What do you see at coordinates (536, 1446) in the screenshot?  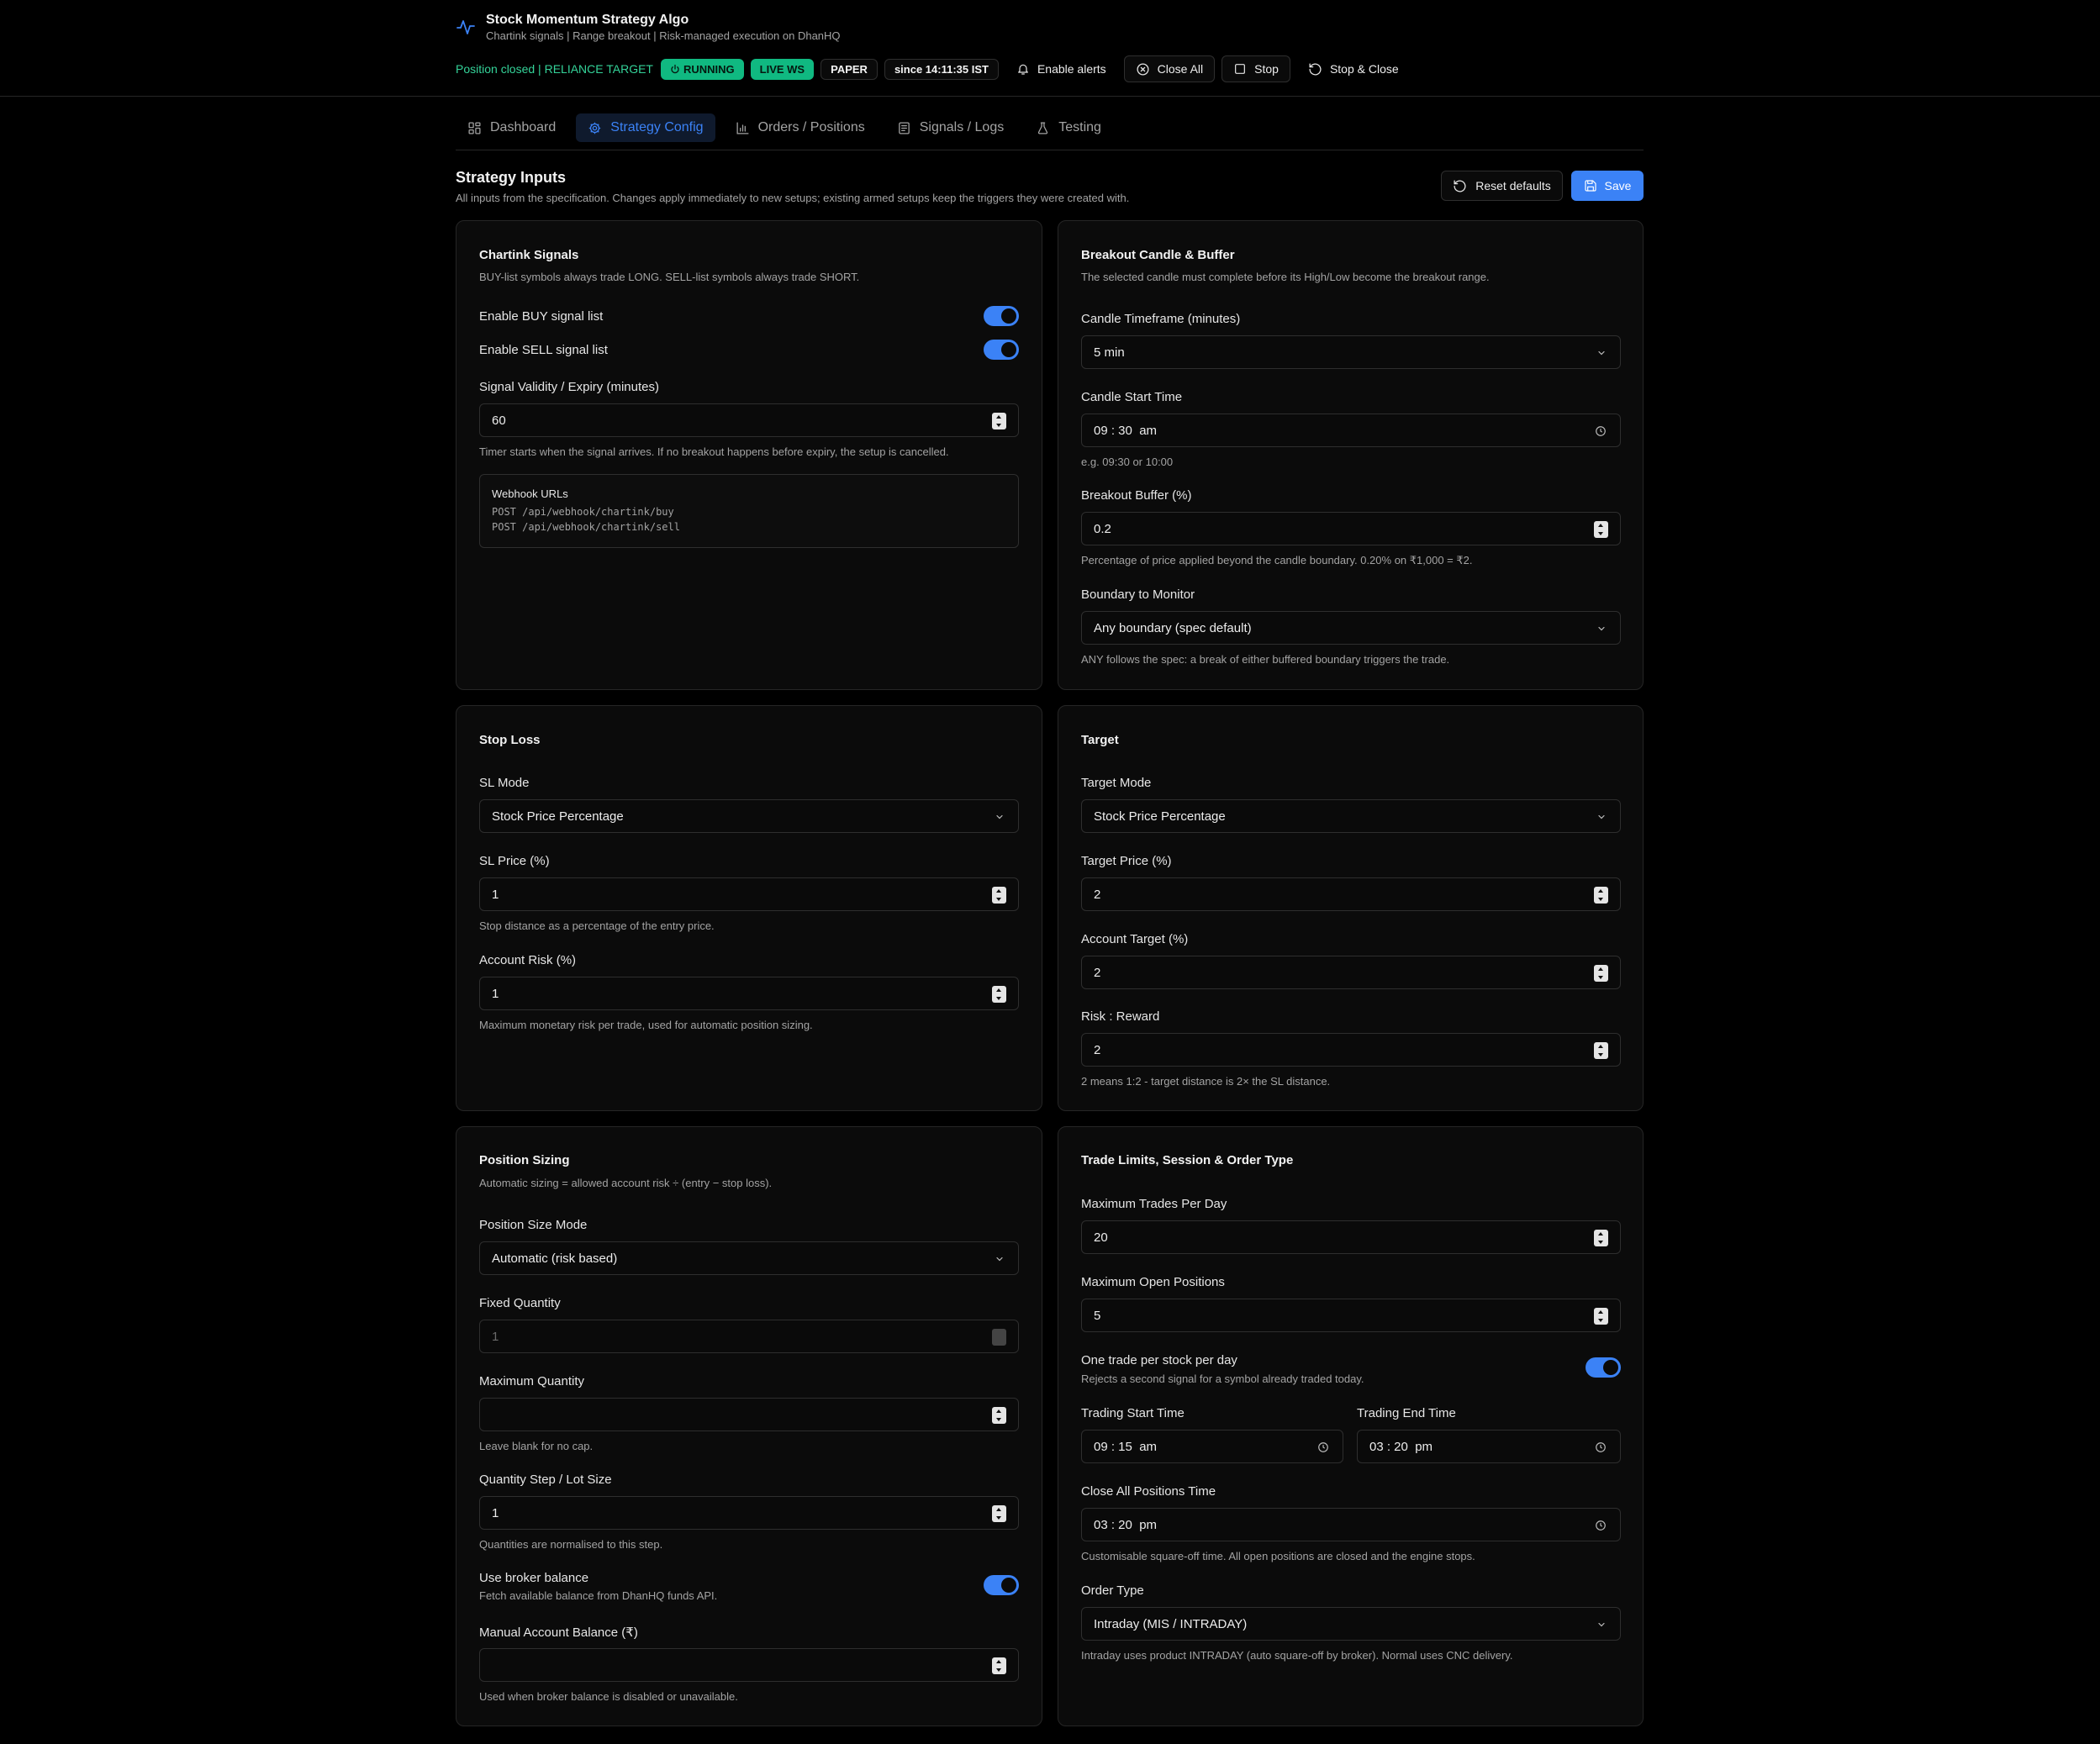 I see `max-quantity-help: Leave blank for no cap.` at bounding box center [536, 1446].